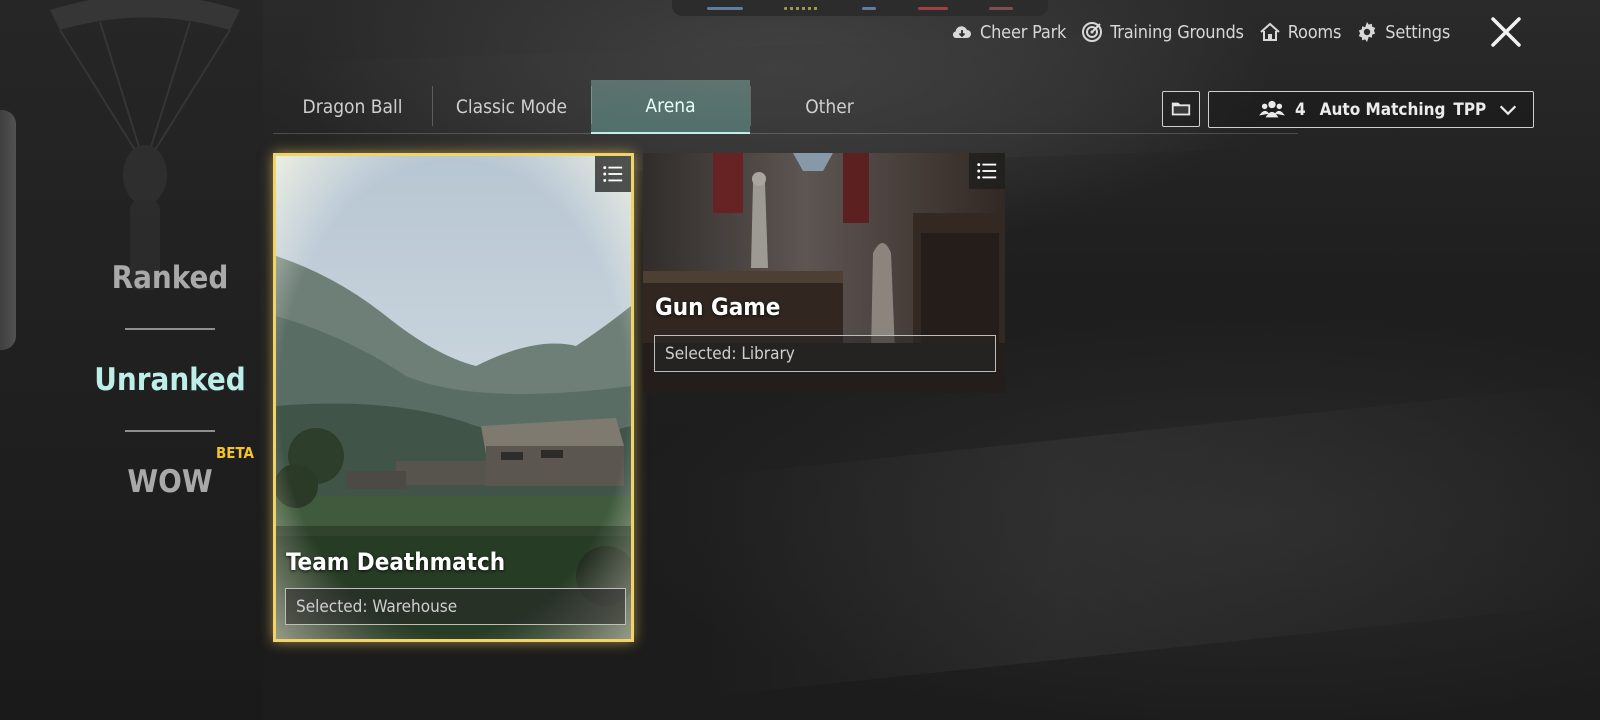  I want to click on chevron-down-icon, so click(1508, 110).